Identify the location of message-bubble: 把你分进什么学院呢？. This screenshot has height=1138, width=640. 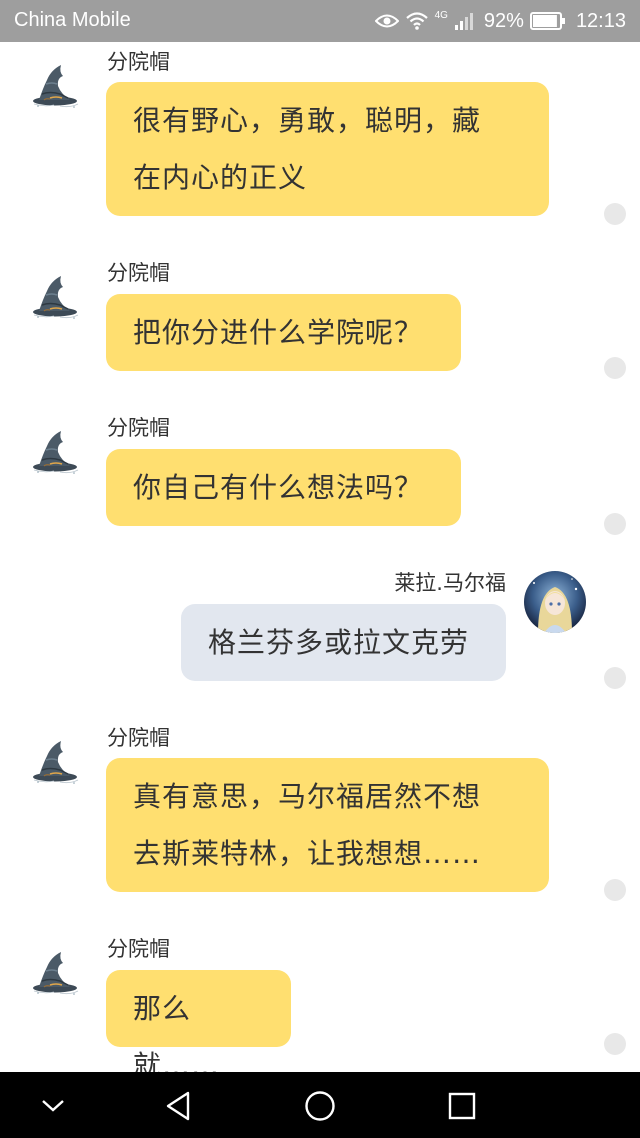
(283, 332).